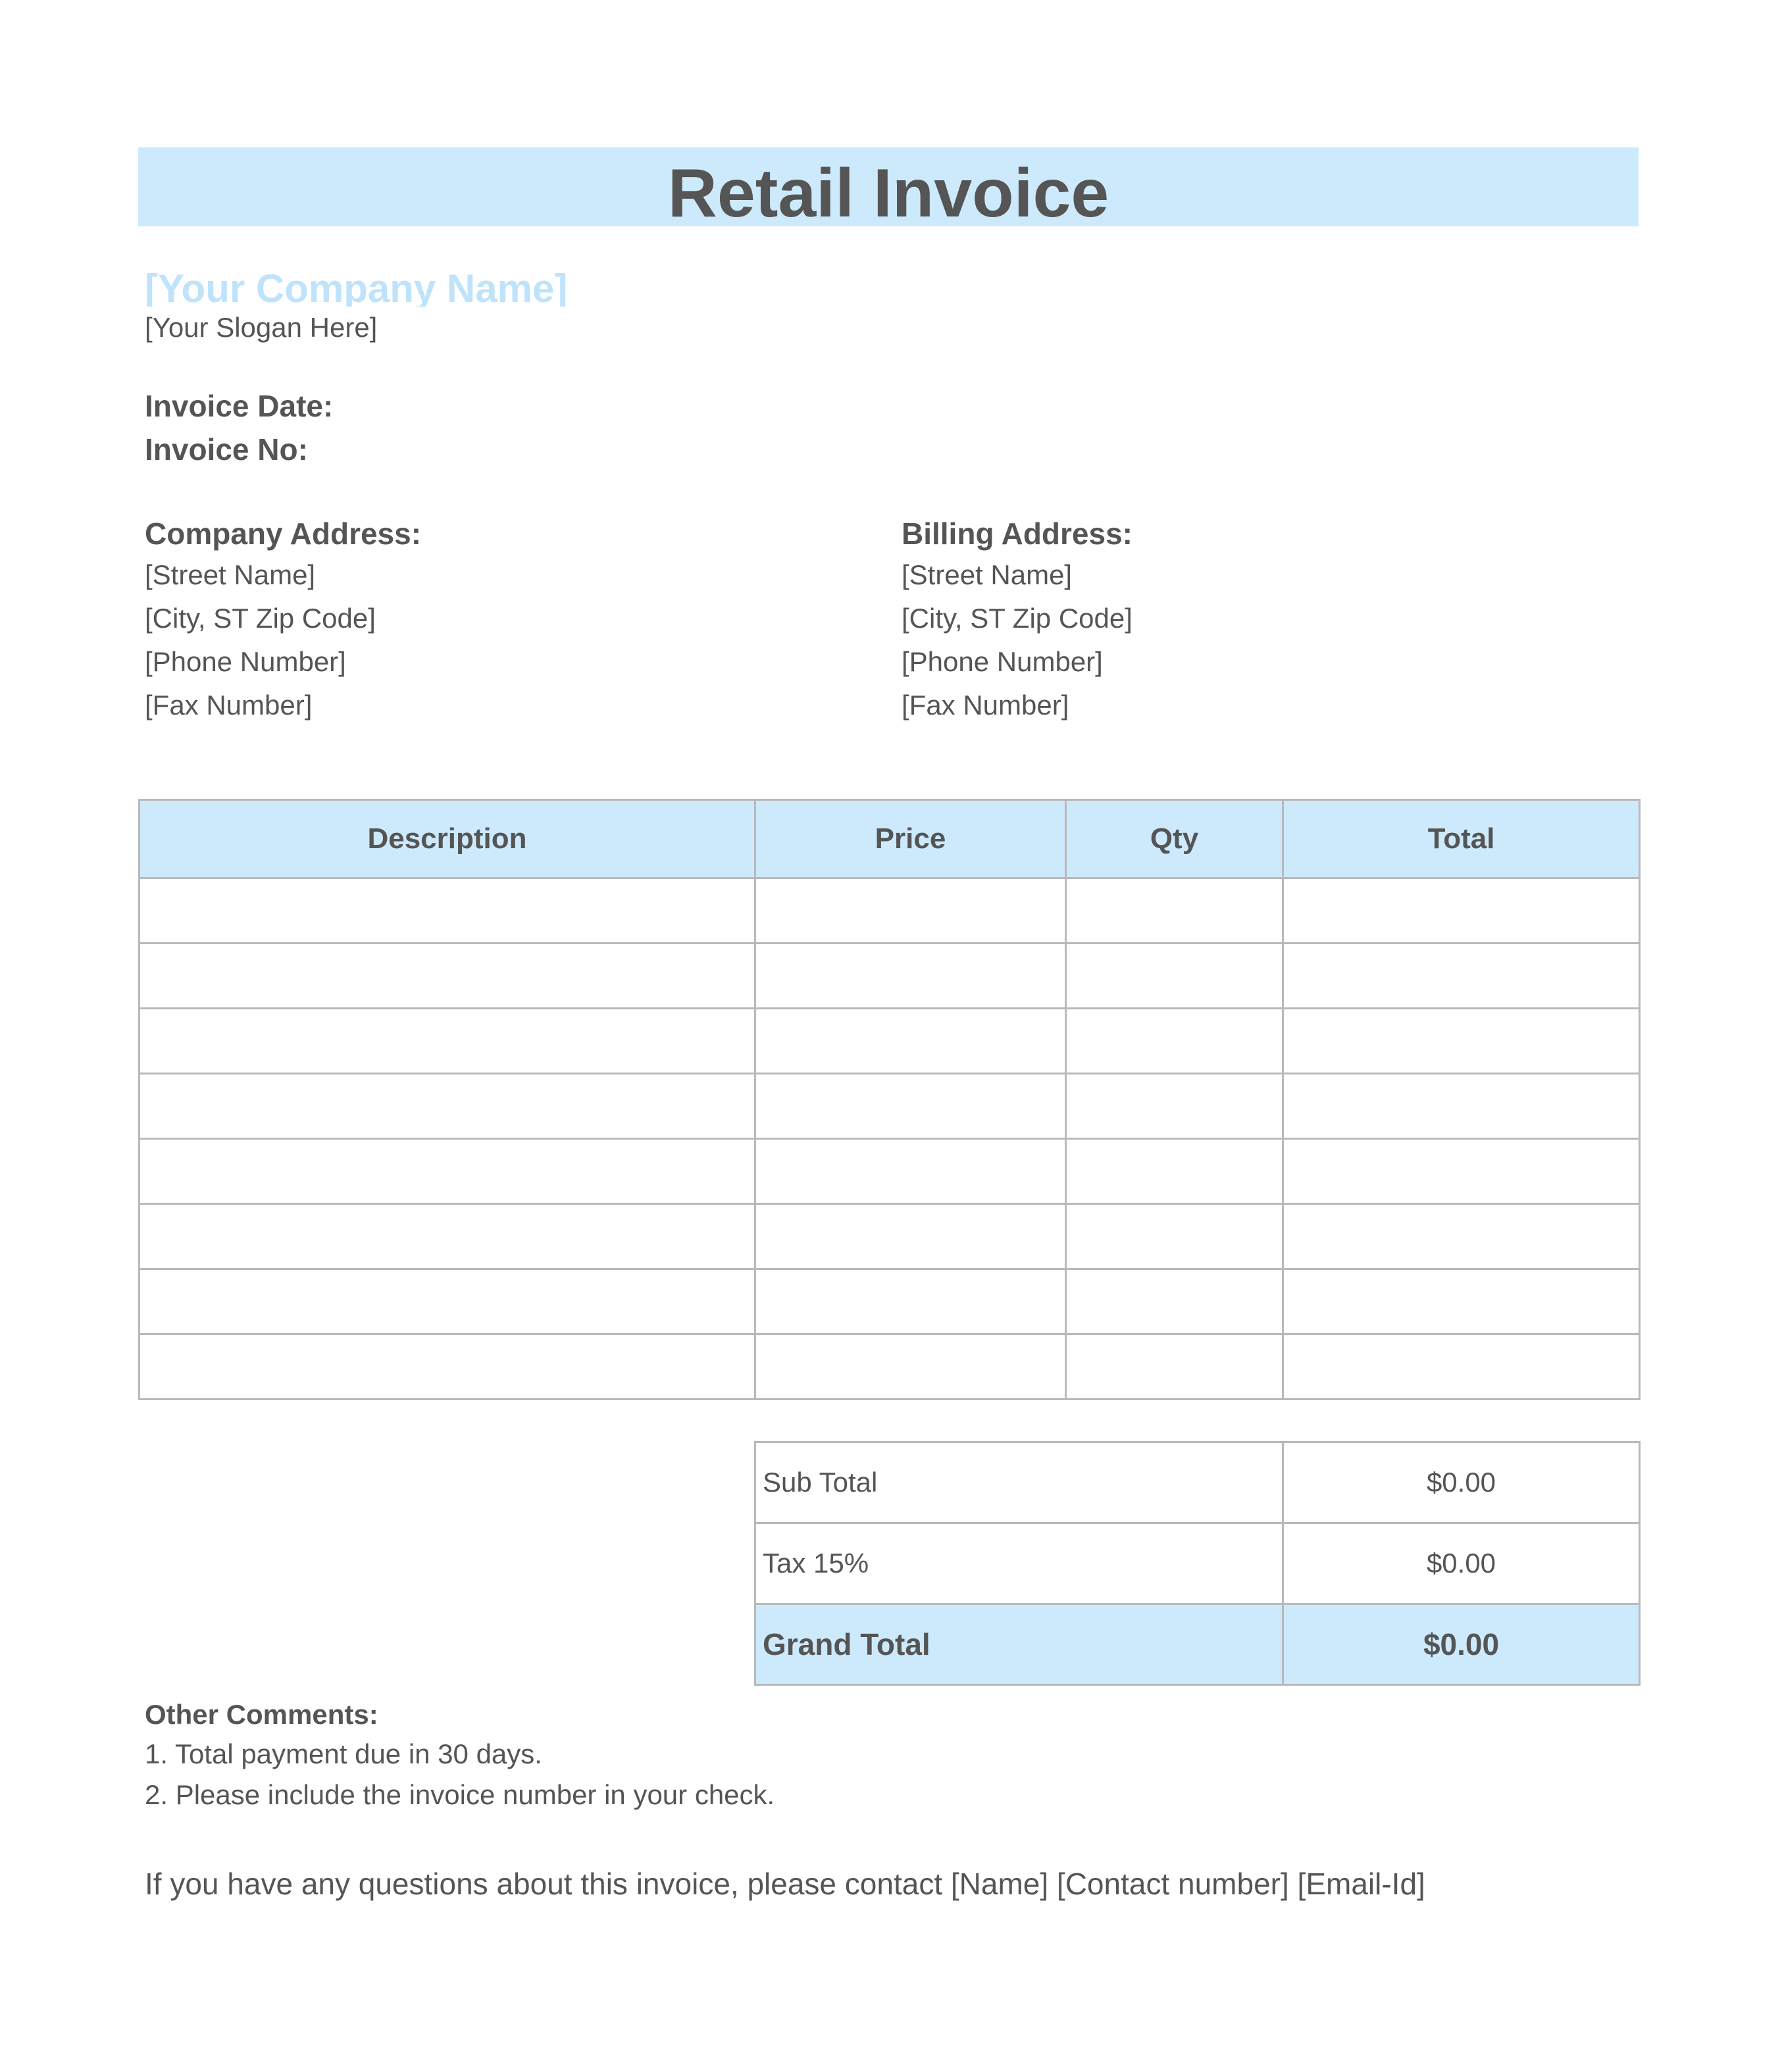  Describe the element at coordinates (1002, 661) in the screenshot. I see `billing-phone: [Phone Number]` at that location.